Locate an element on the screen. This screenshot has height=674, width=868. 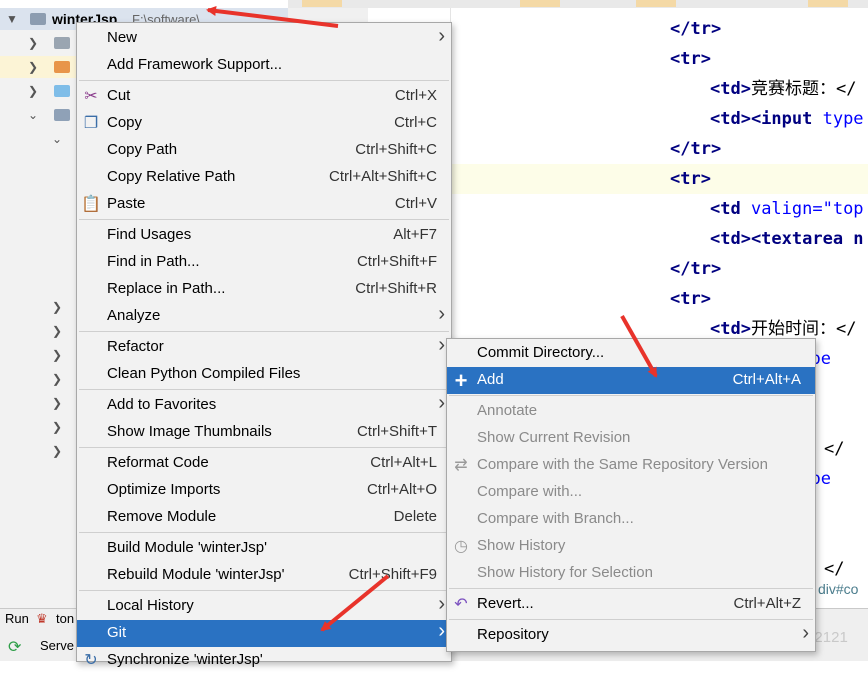
menu-item-cut: ✂ Cut Ctrl+X is located at coordinates (264, 96).